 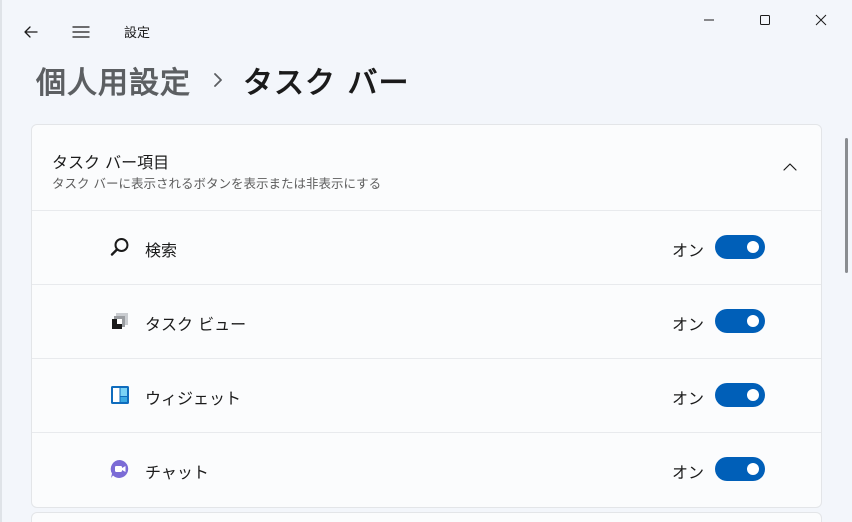 I want to click on close-button, so click(x=821, y=20).